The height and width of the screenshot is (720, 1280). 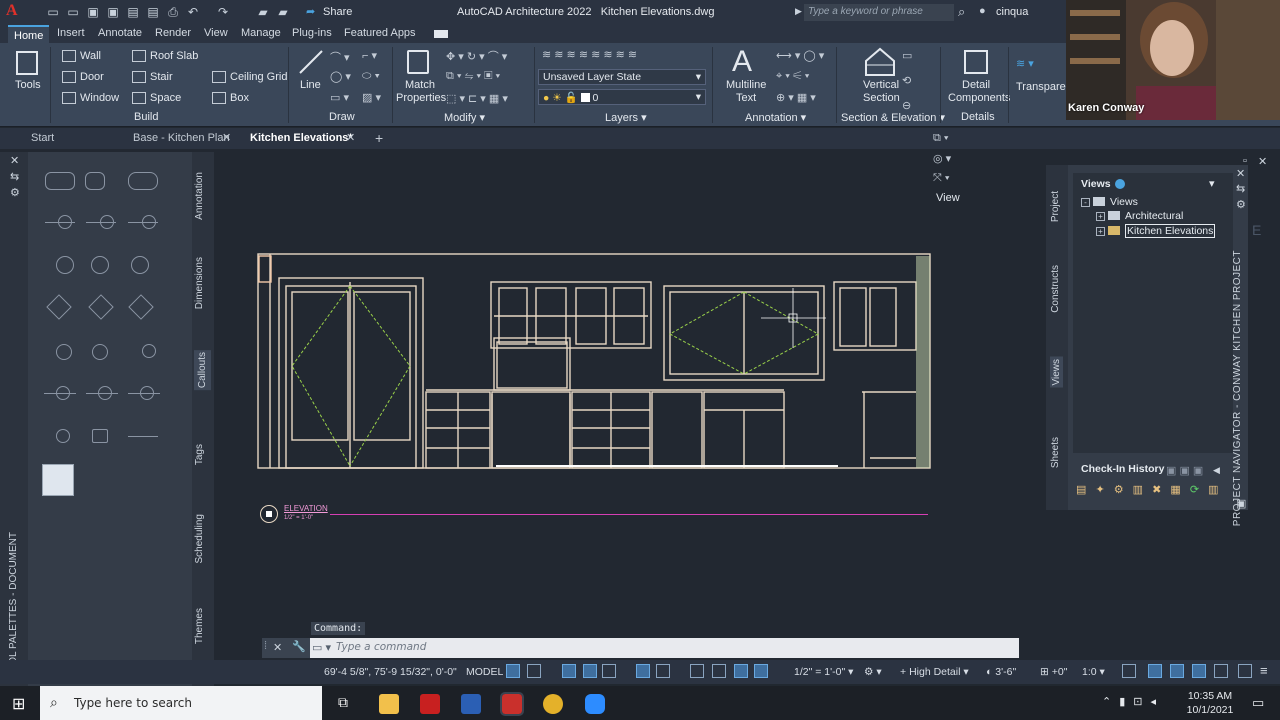 I want to click on workspace-icon: ⚙ ▾, so click(x=873, y=672).